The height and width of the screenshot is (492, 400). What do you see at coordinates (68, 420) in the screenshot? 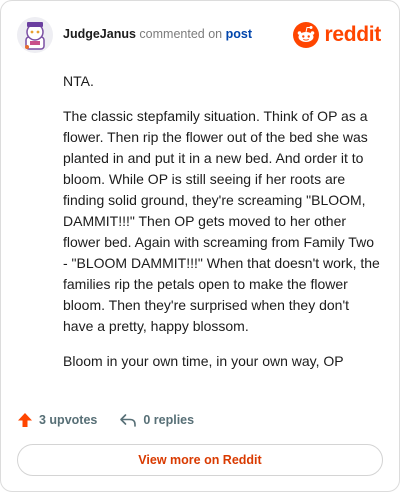
I see `upvote-count: 3 upvotes` at bounding box center [68, 420].